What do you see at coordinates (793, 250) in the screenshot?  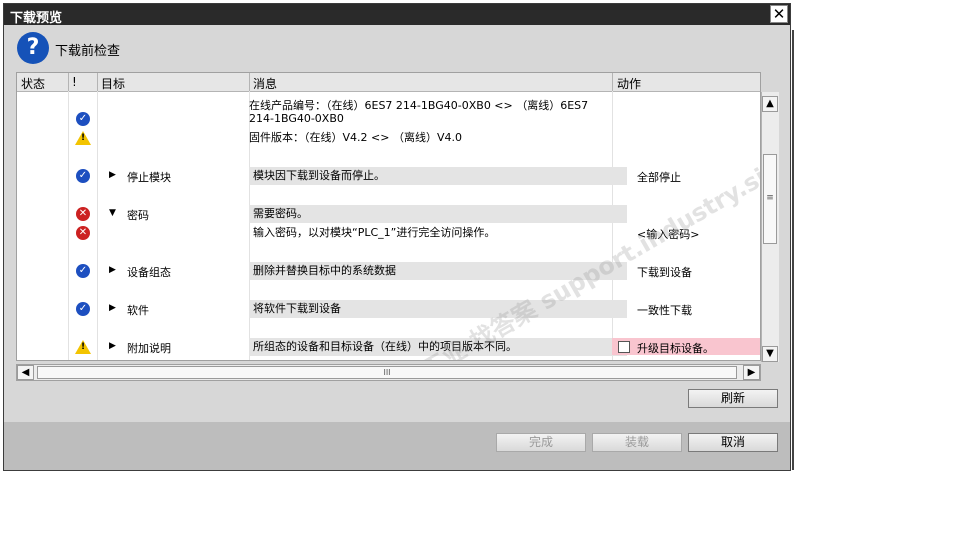 I see `background-window-edge` at bounding box center [793, 250].